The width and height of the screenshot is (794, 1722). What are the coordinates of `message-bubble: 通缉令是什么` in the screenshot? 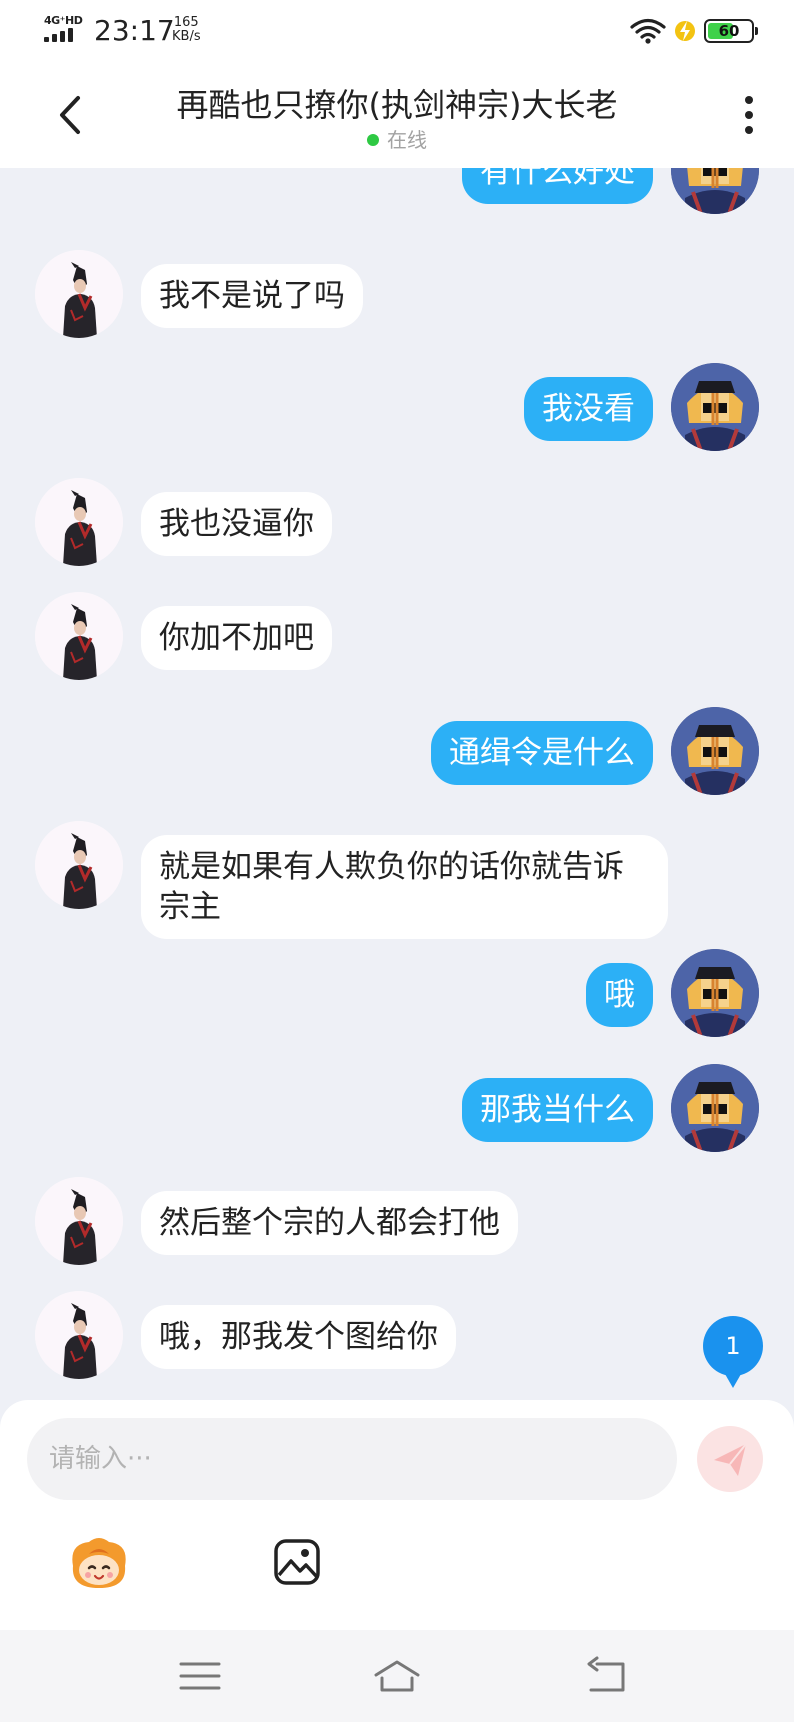 It's located at (542, 753).